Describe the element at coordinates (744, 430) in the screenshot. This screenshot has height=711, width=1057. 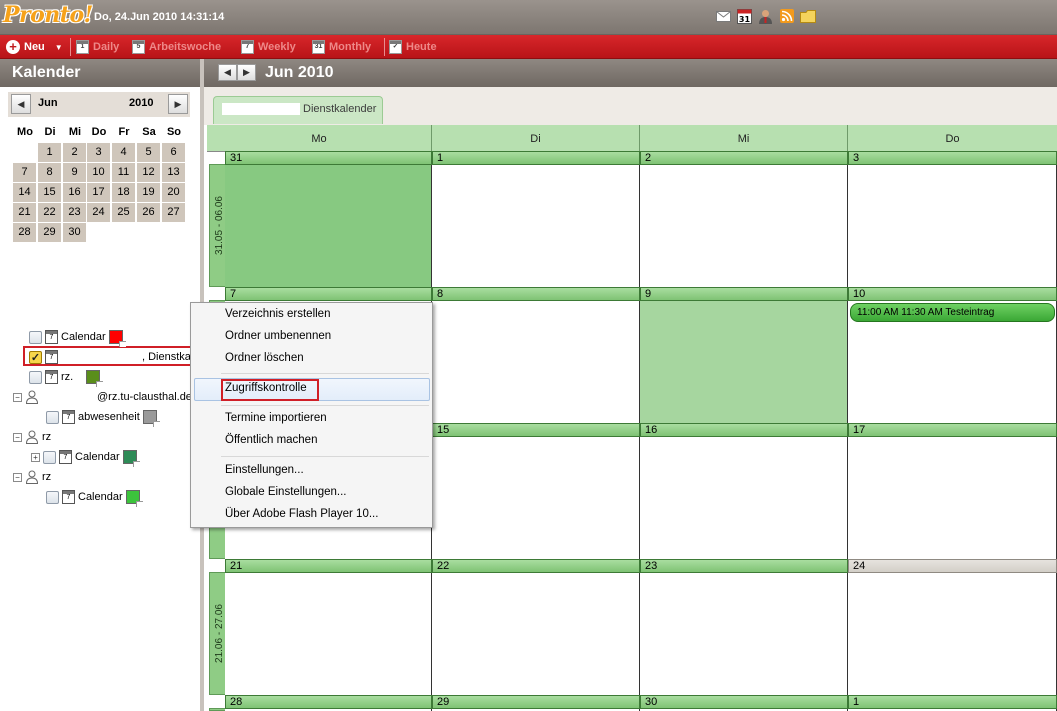
I see `day-number: 16` at that location.